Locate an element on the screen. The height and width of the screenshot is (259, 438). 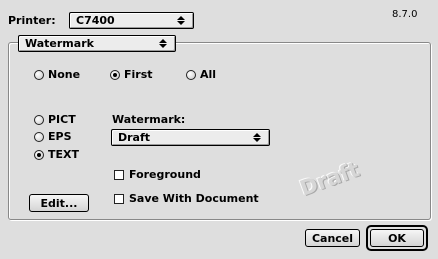
save-with-document-checkbox: Save With Document is located at coordinates (186, 198).